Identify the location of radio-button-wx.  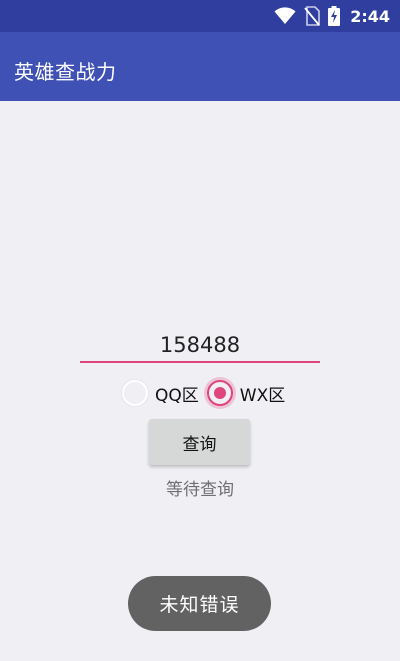
(219, 393).